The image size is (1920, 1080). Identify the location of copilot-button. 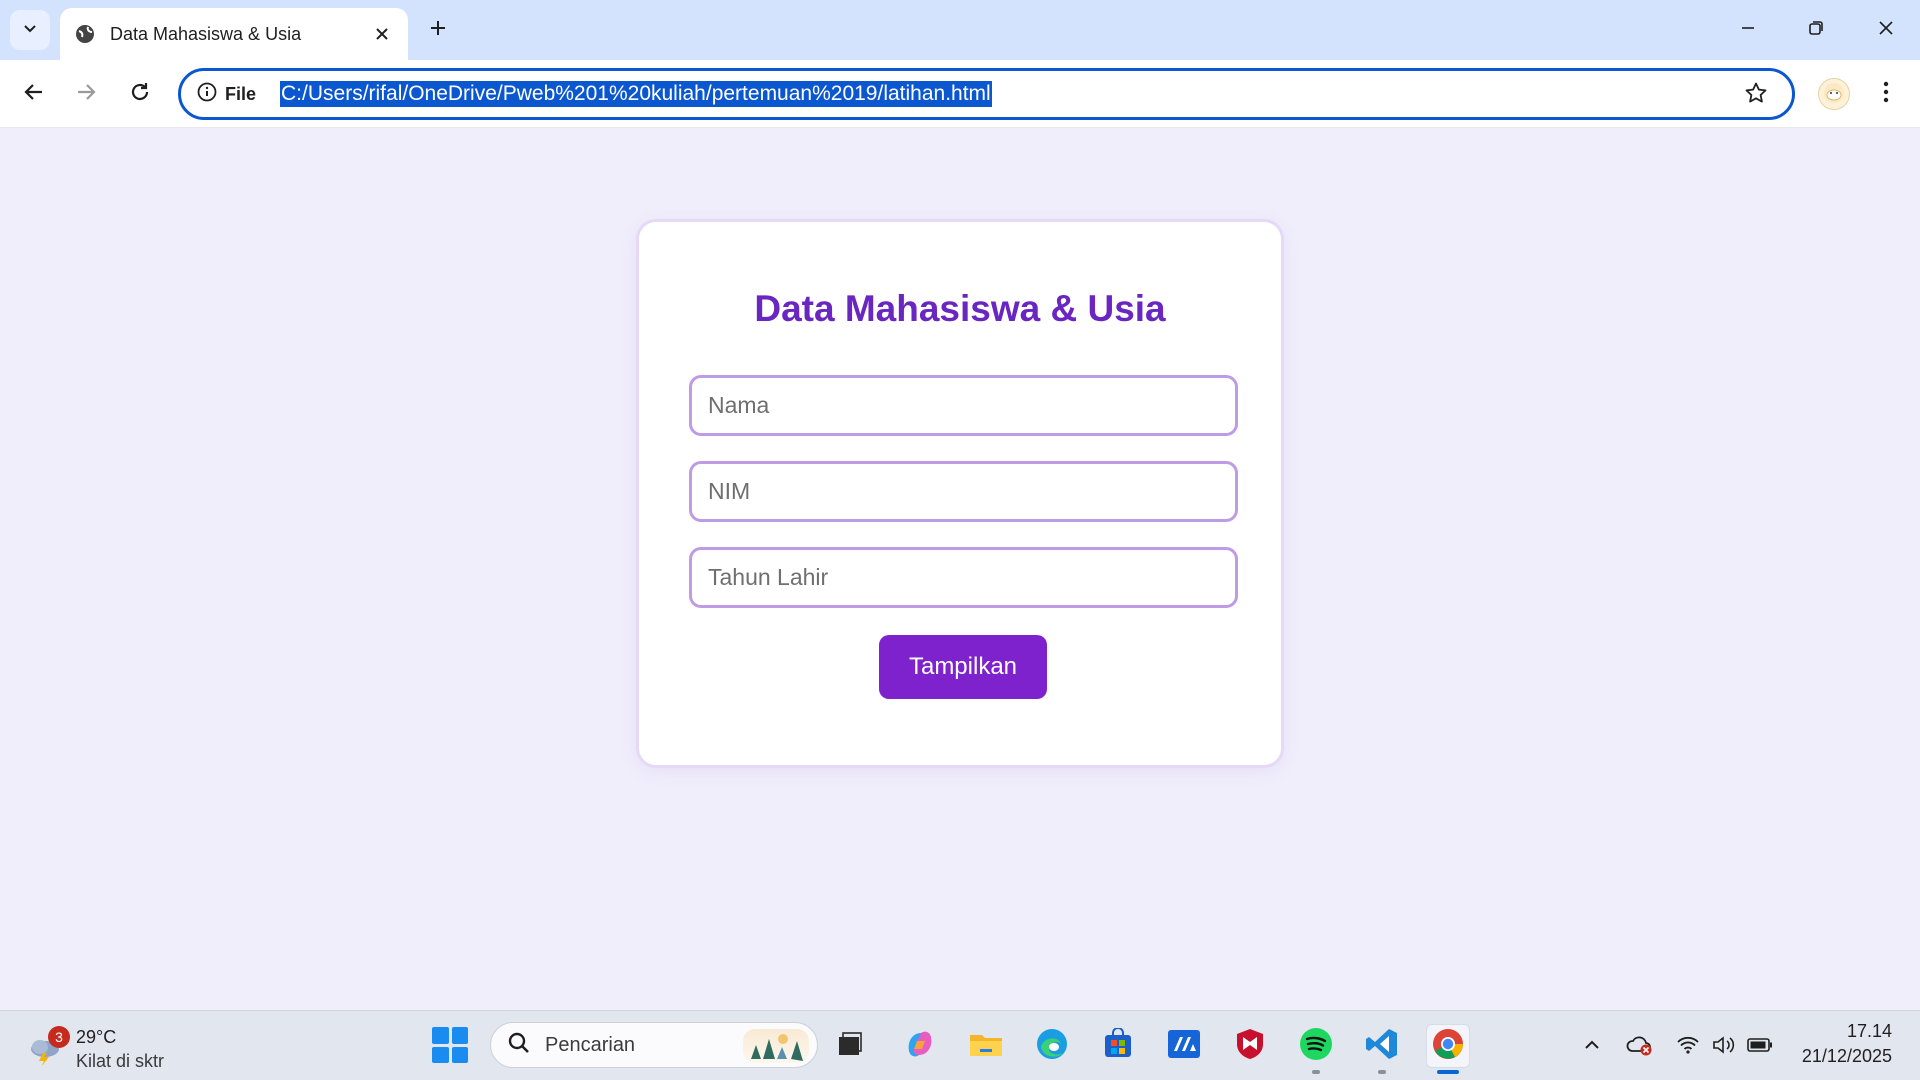
(920, 1046).